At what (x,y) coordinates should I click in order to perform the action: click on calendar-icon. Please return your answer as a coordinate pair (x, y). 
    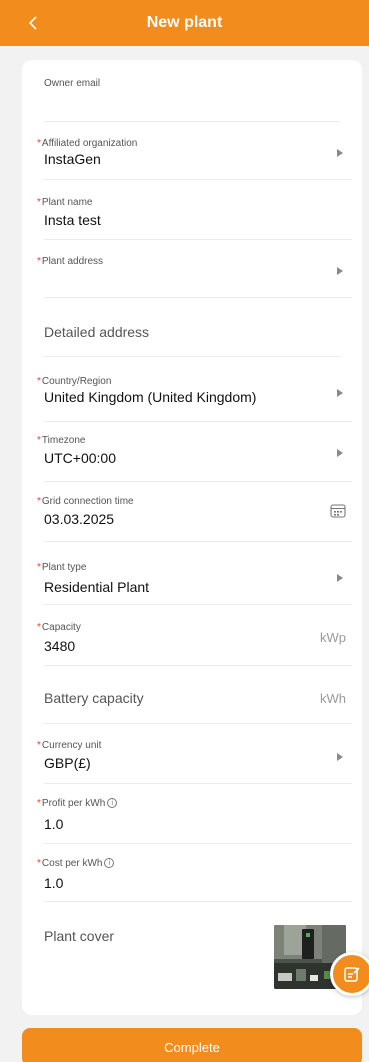
    Looking at the image, I should click on (338, 510).